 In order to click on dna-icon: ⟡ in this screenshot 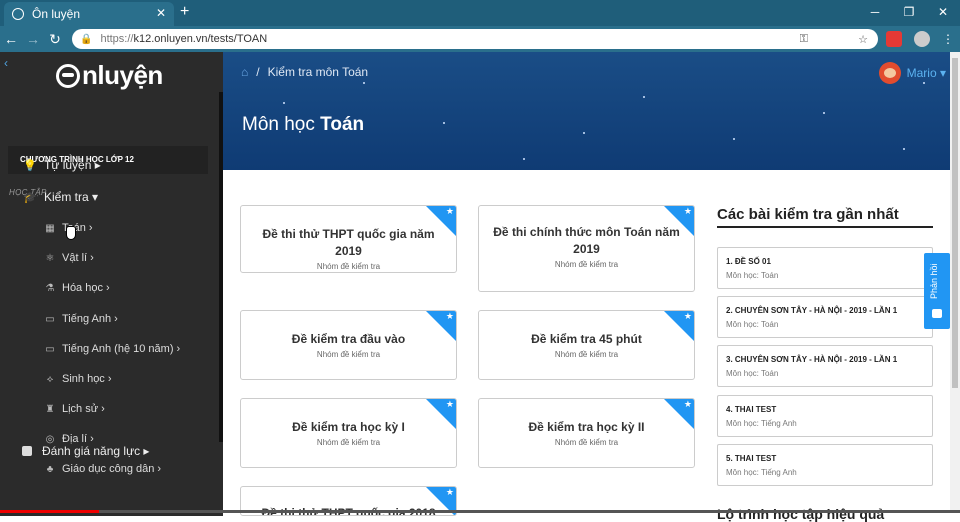, I will do `click(50, 379)`.